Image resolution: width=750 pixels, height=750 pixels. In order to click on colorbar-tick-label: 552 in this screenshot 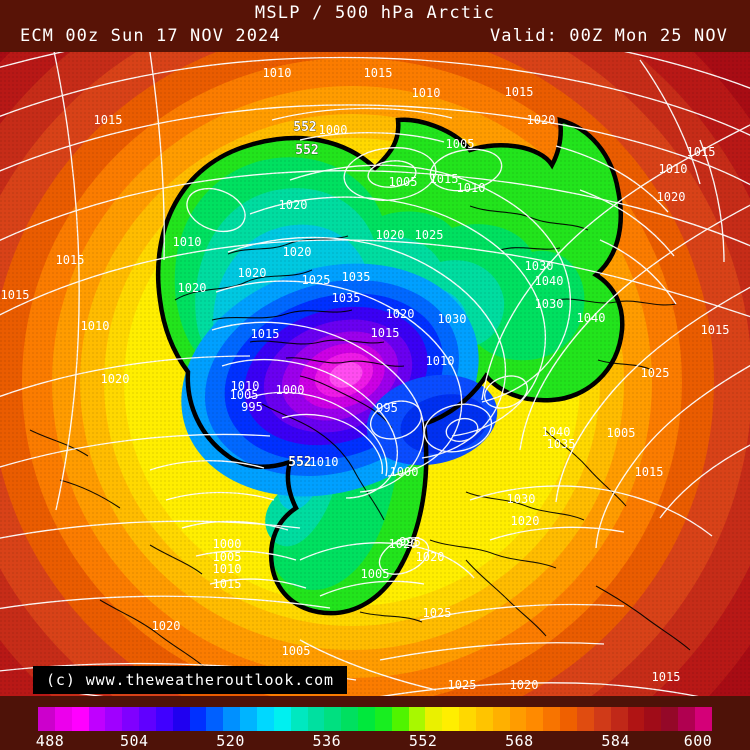, I will do `click(423, 741)`.